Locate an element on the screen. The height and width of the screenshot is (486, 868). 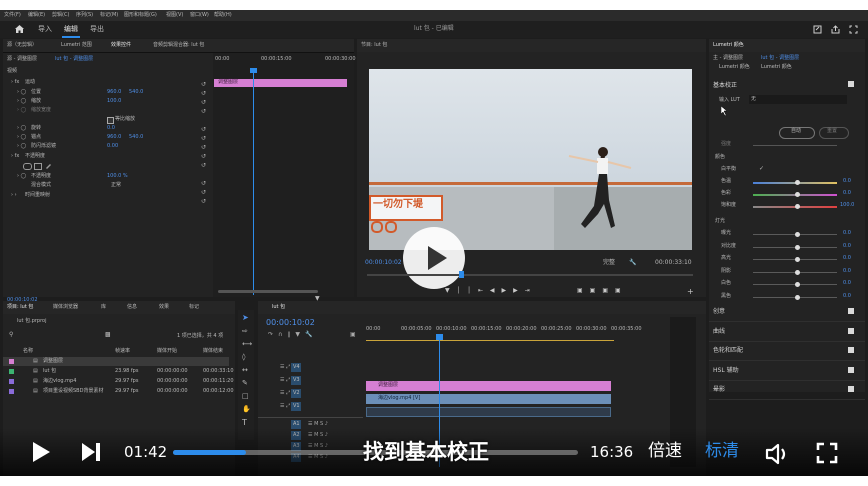
clip-adjustment-layer is located at coordinates (488, 386).